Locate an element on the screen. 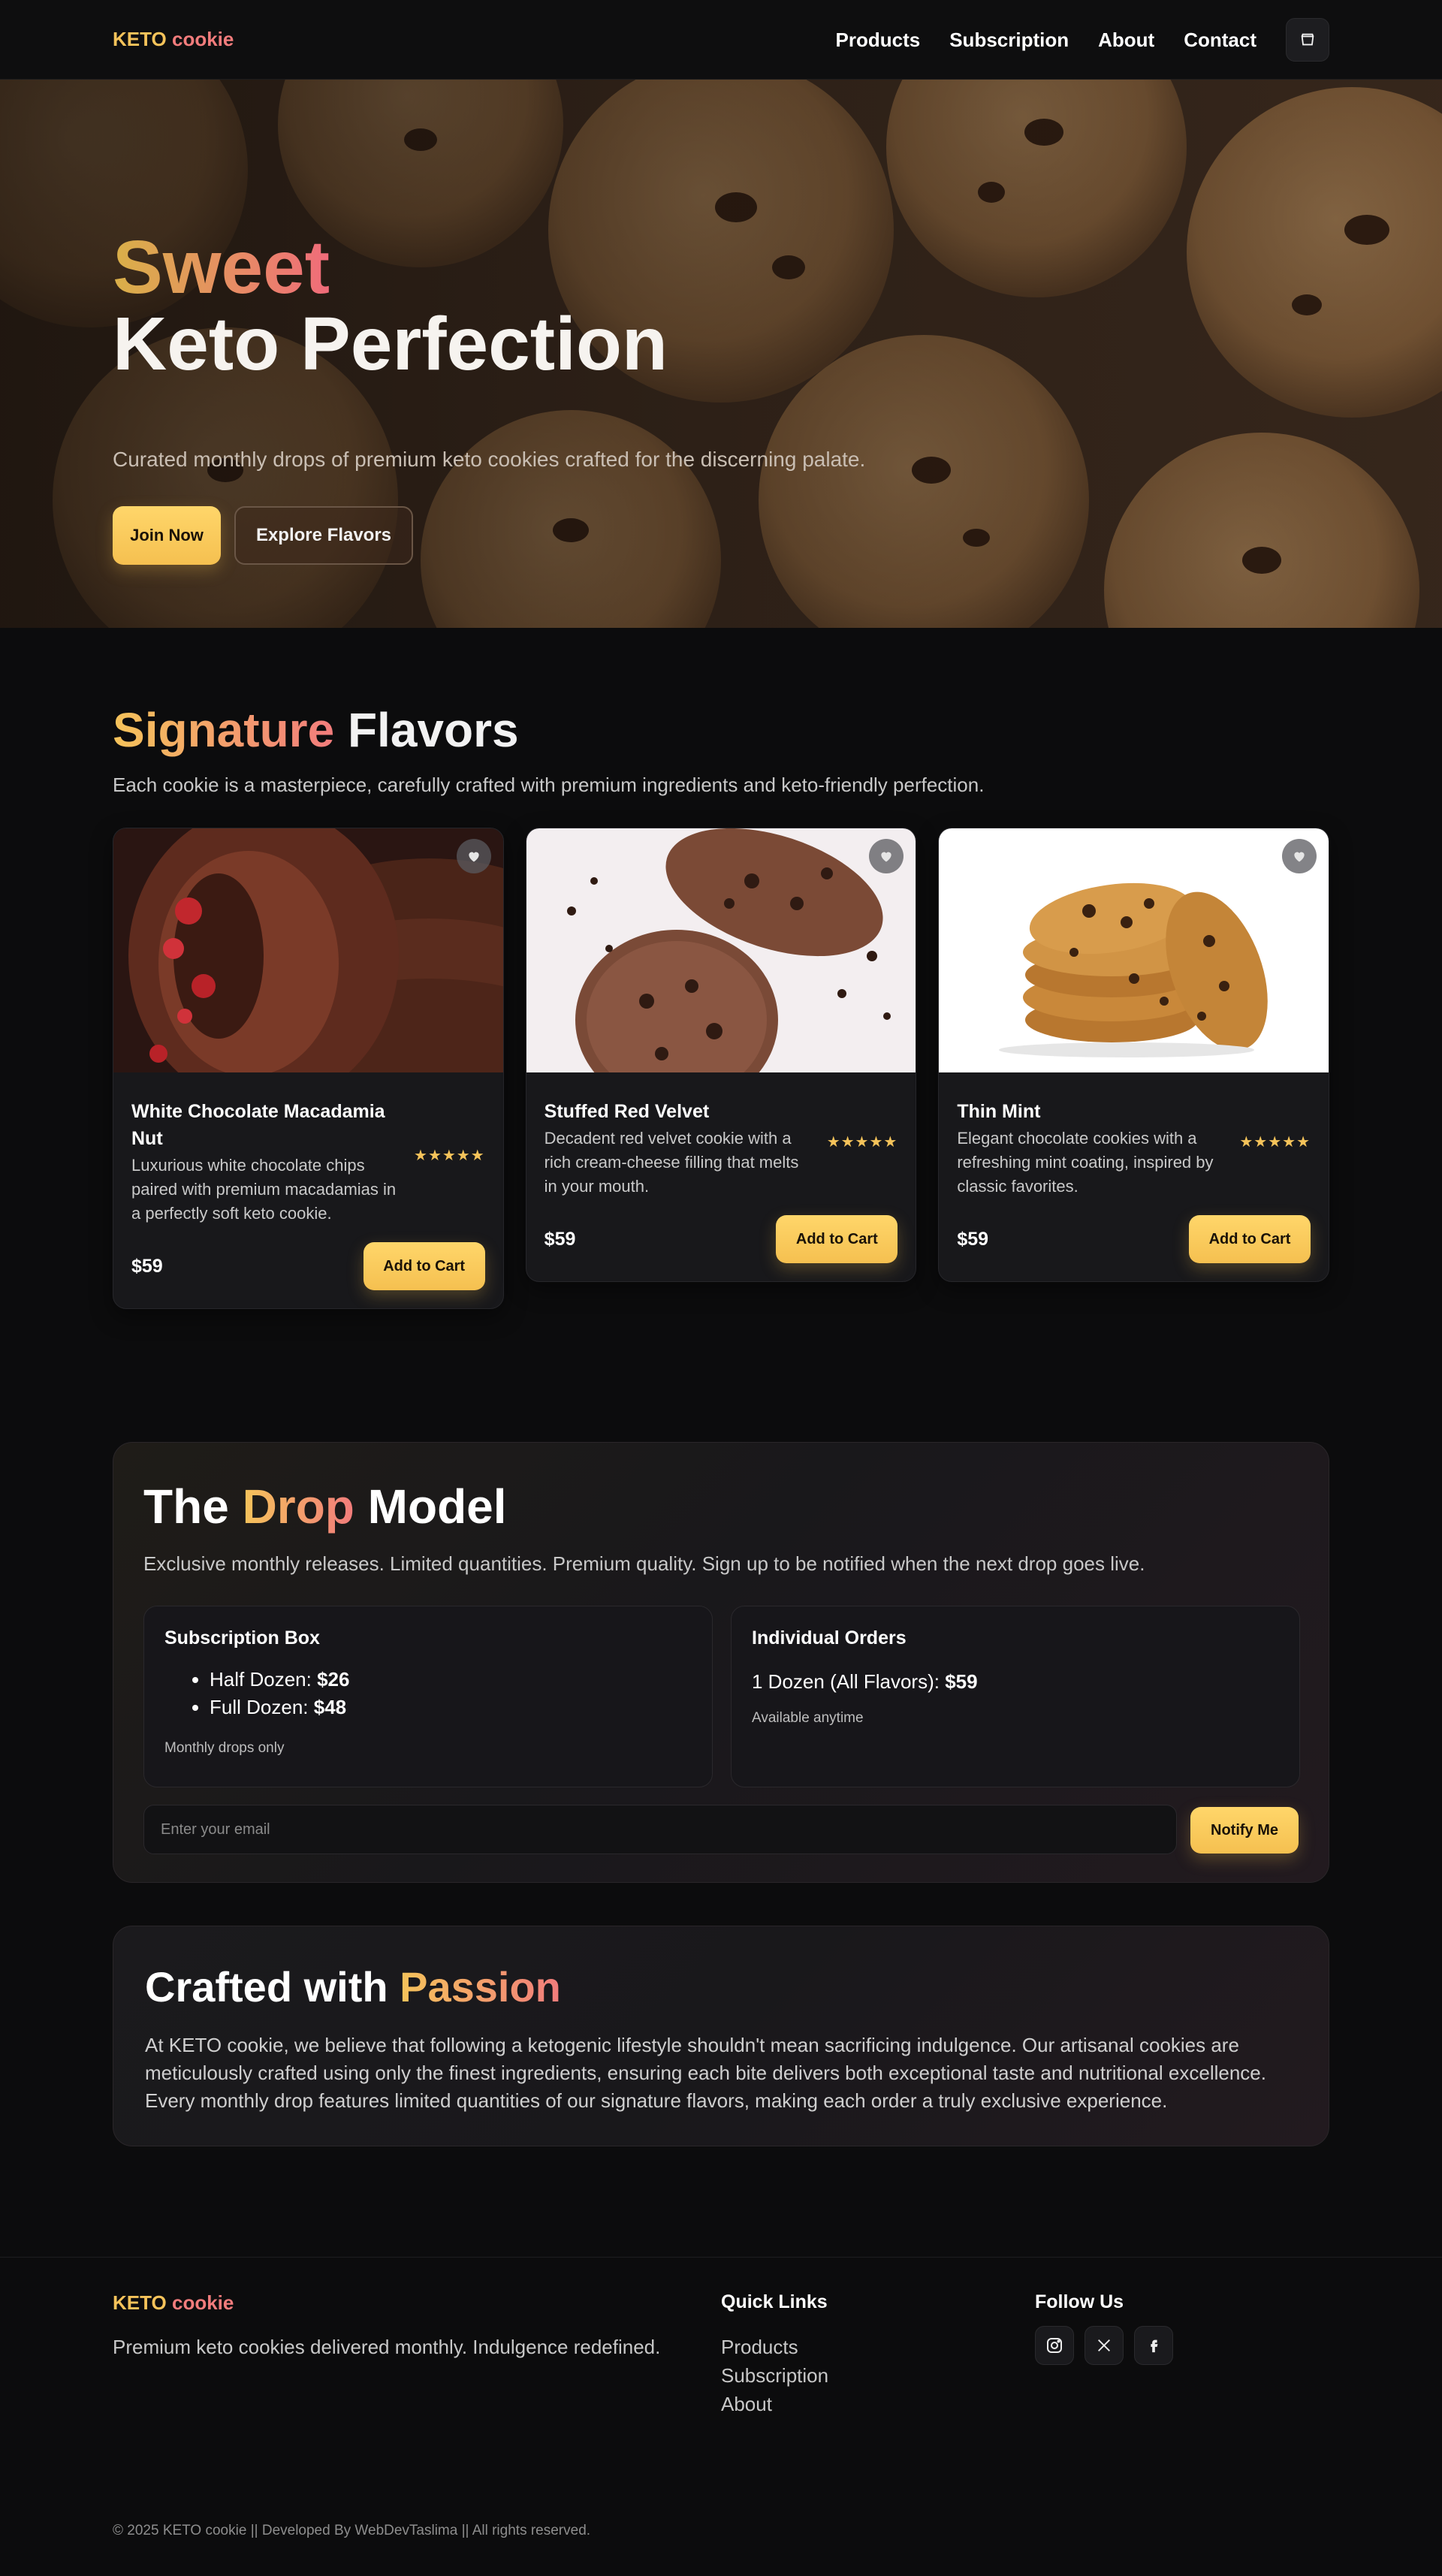 Image resolution: width=1442 pixels, height=2576 pixels. quick-links-title: Quick Links is located at coordinates (775, 2301).